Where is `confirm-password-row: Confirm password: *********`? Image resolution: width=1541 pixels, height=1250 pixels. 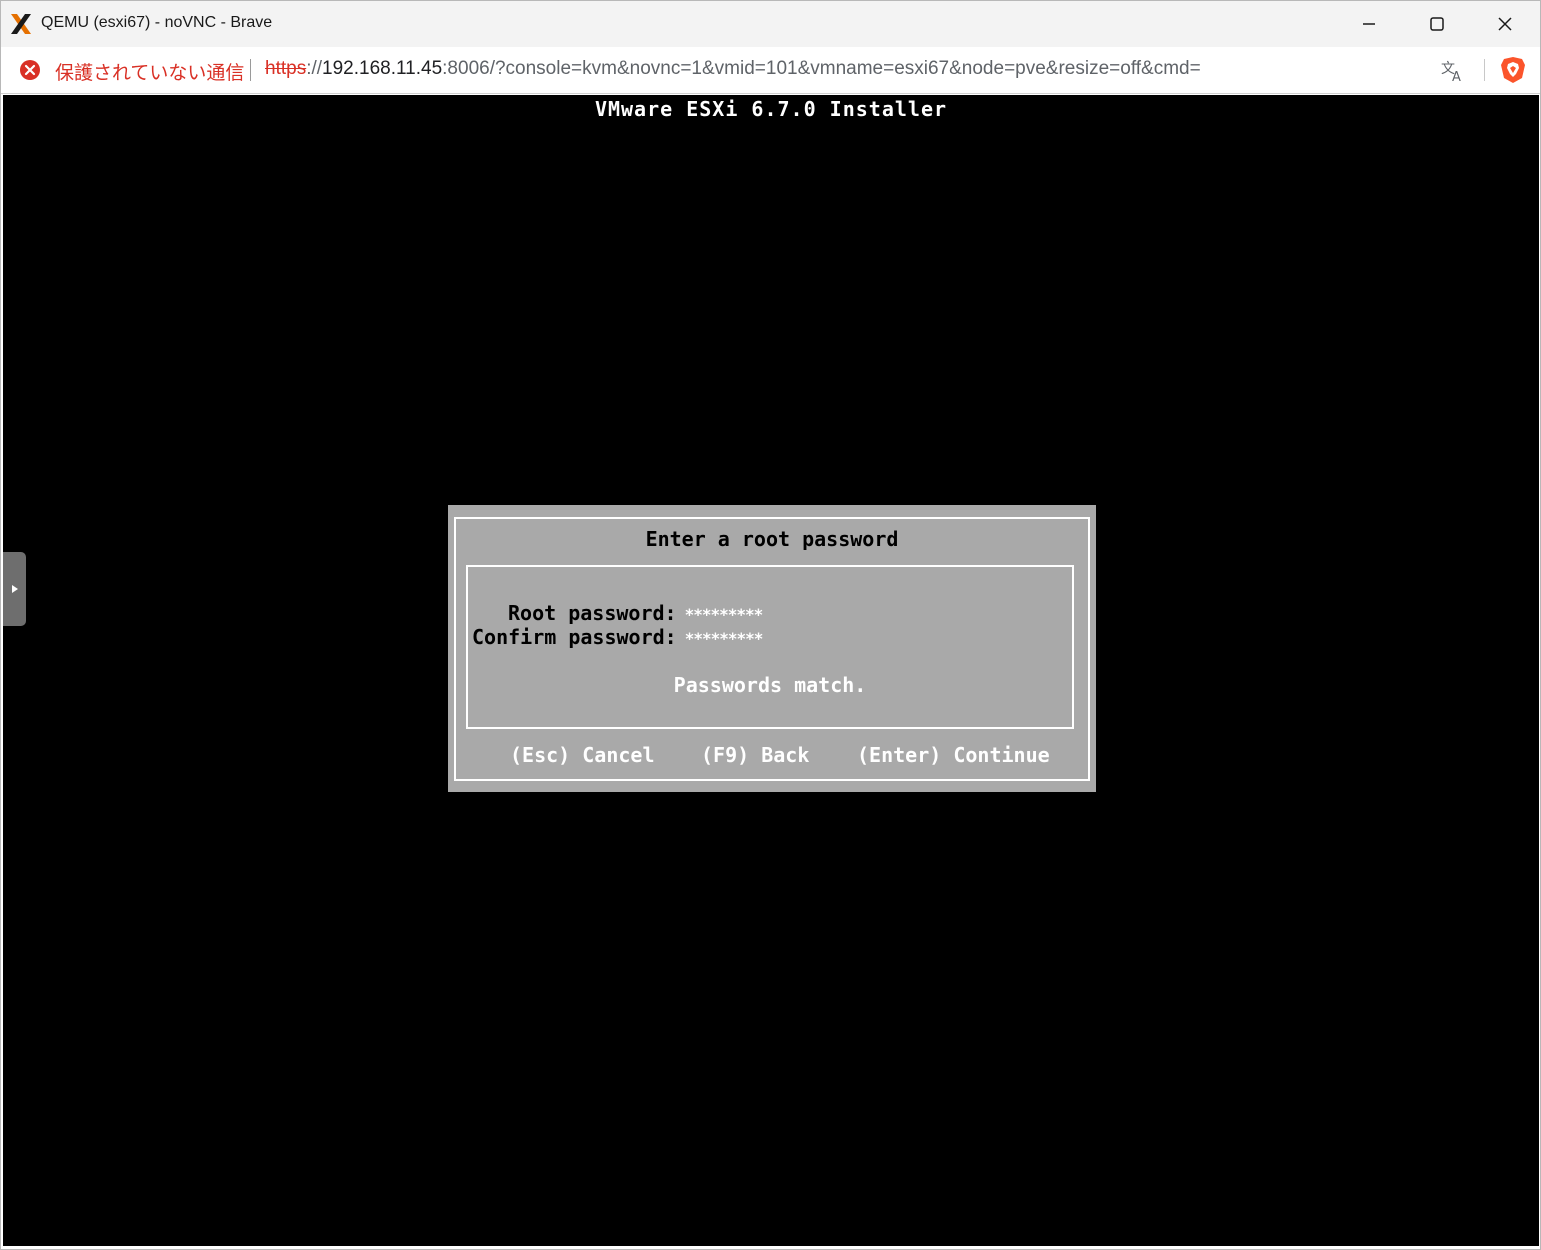 confirm-password-row: Confirm password: ********* is located at coordinates (618, 637).